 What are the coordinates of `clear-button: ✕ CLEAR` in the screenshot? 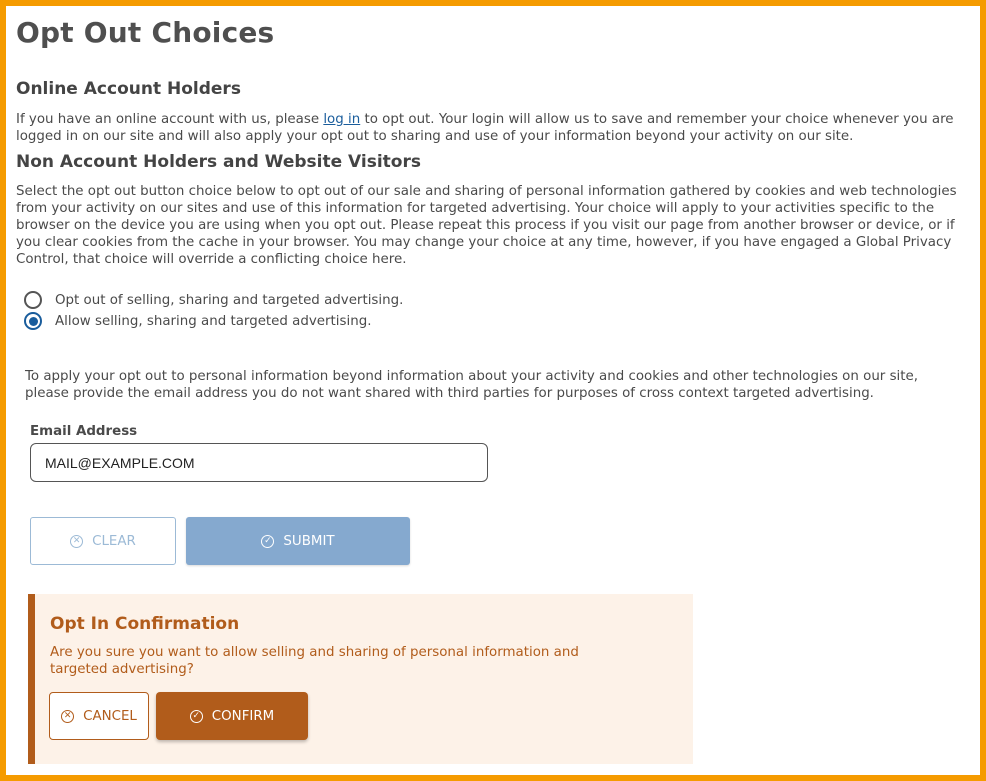 It's located at (103, 541).